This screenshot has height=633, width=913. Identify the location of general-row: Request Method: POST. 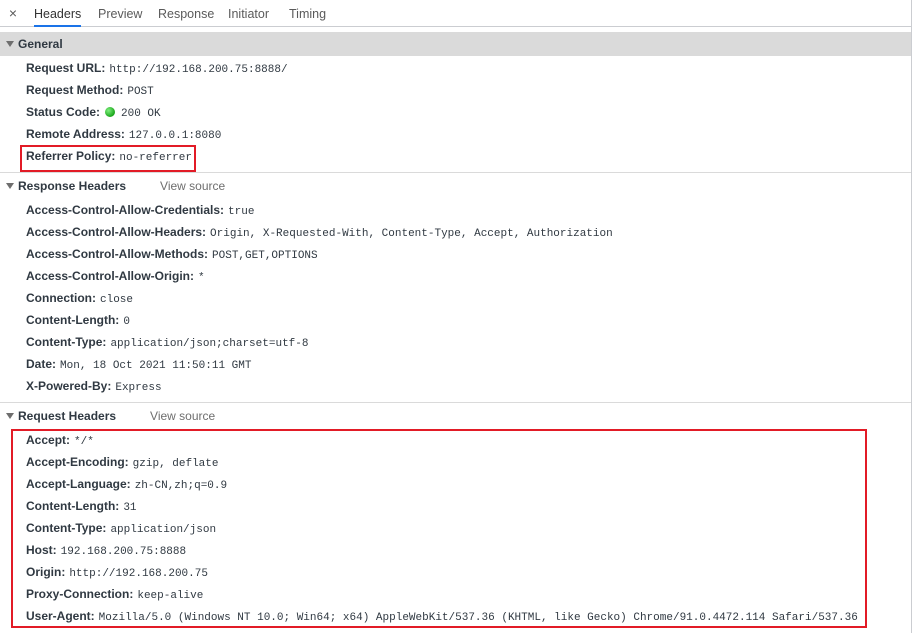
(90, 90).